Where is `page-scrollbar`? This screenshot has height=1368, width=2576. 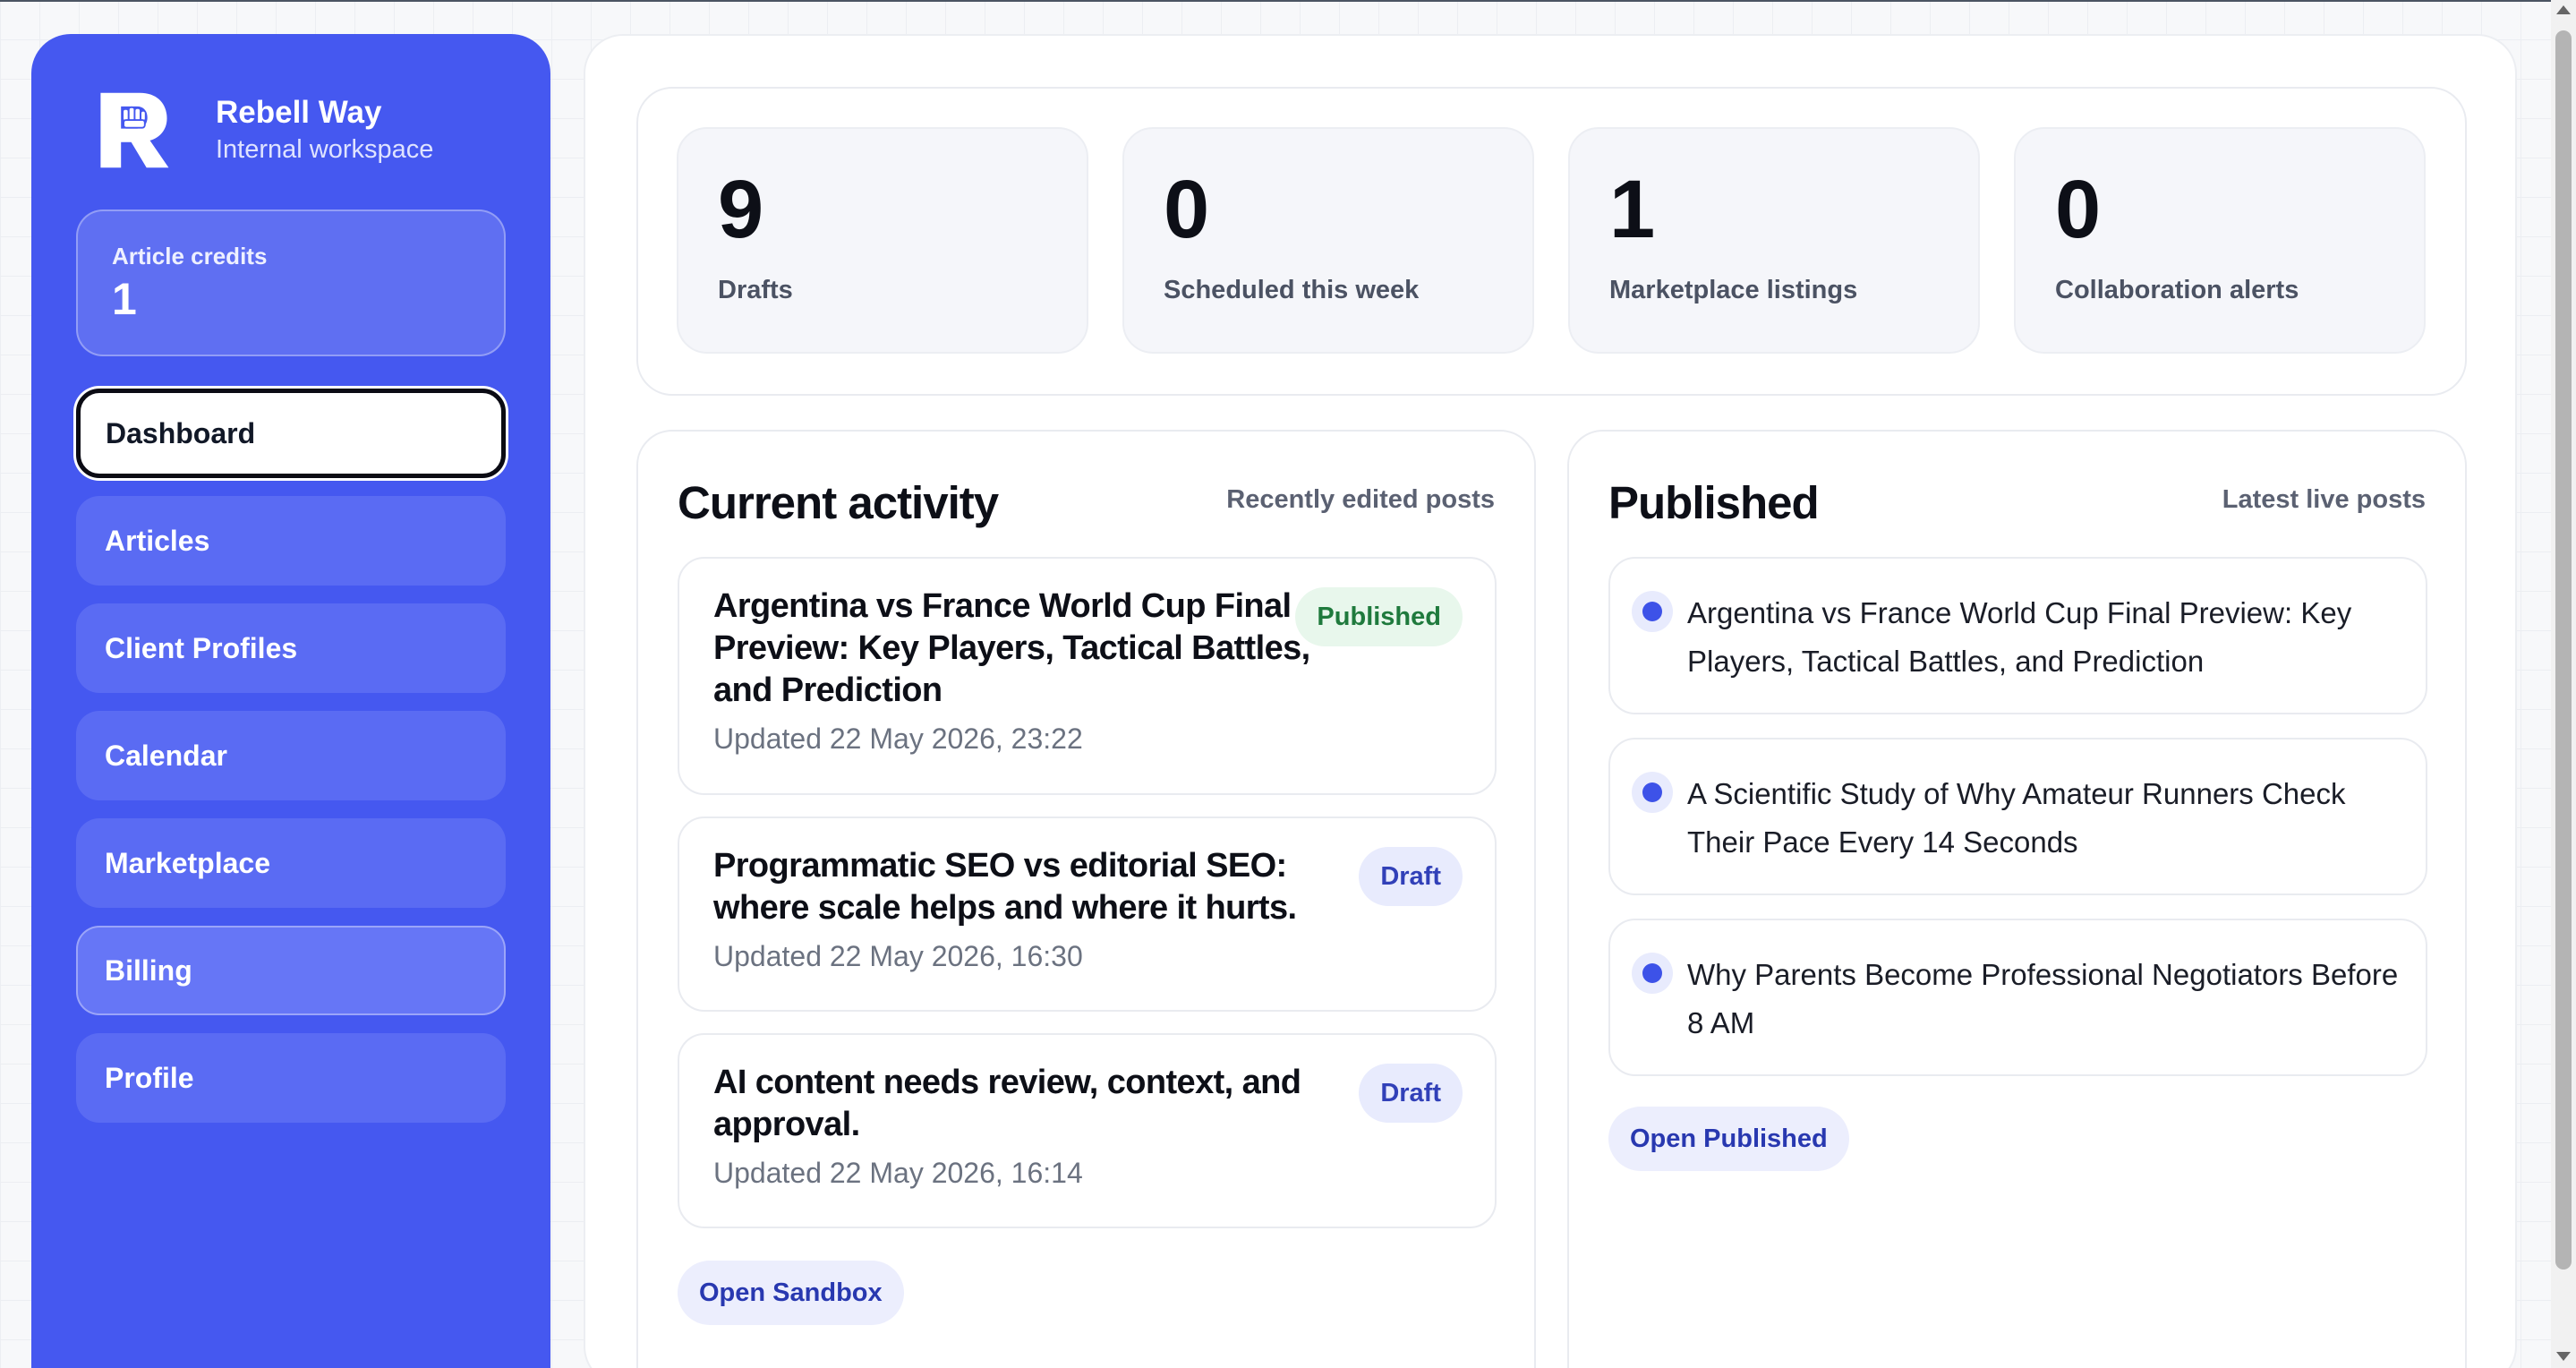 page-scrollbar is located at coordinates (2563, 684).